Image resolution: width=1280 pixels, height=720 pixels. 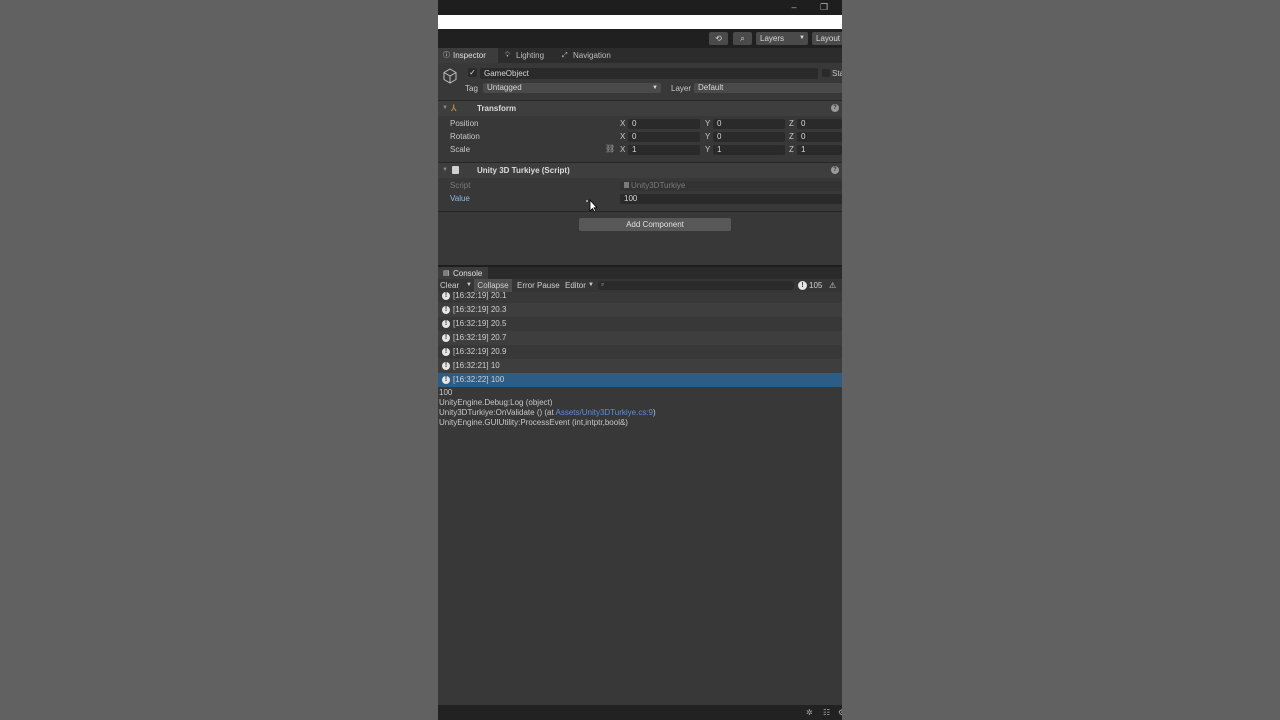 I want to click on log-count-toggle: ! 105, so click(x=812, y=285).